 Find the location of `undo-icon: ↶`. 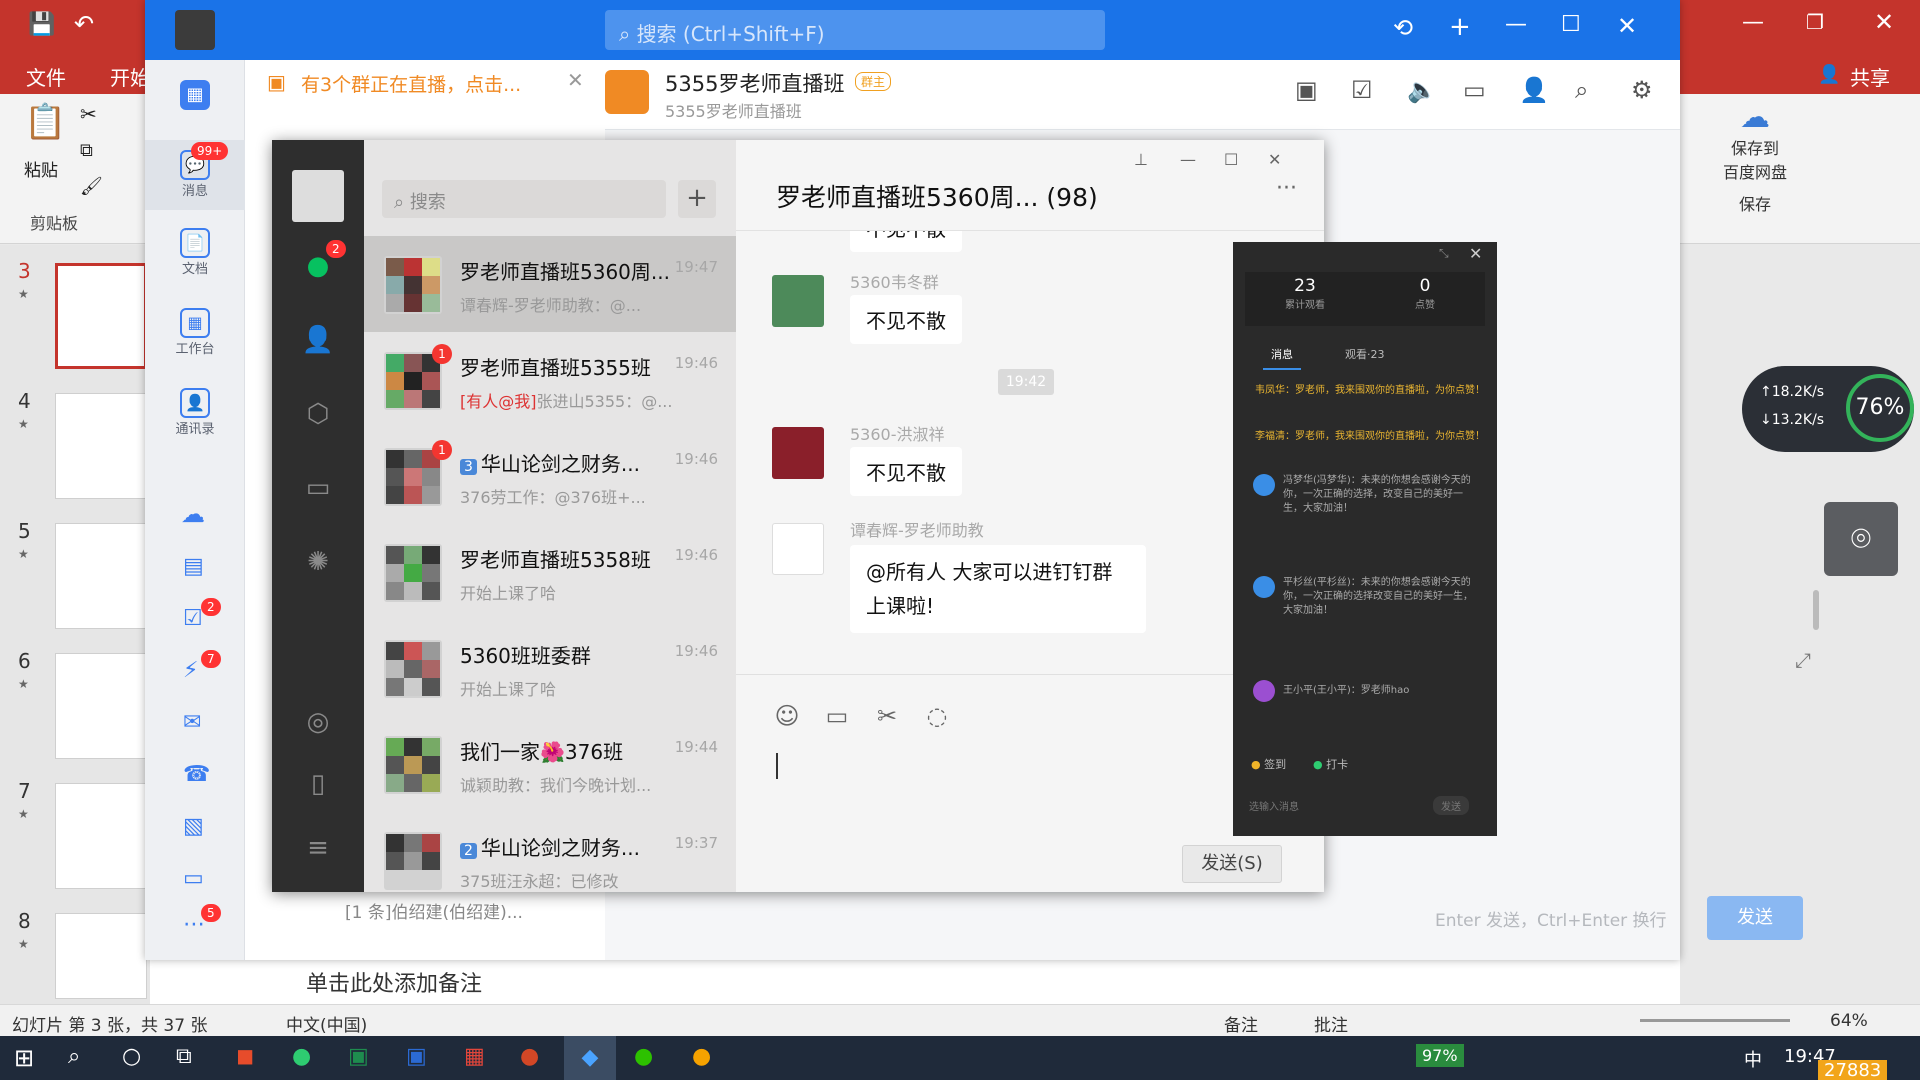

undo-icon: ↶ is located at coordinates (84, 24).